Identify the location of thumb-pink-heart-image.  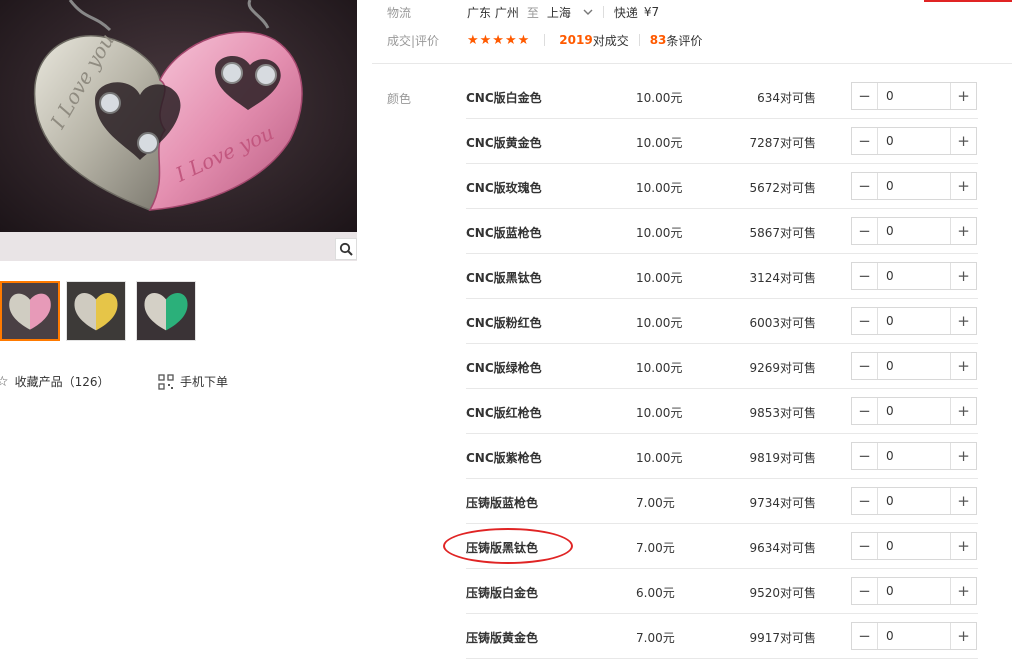
(30, 311).